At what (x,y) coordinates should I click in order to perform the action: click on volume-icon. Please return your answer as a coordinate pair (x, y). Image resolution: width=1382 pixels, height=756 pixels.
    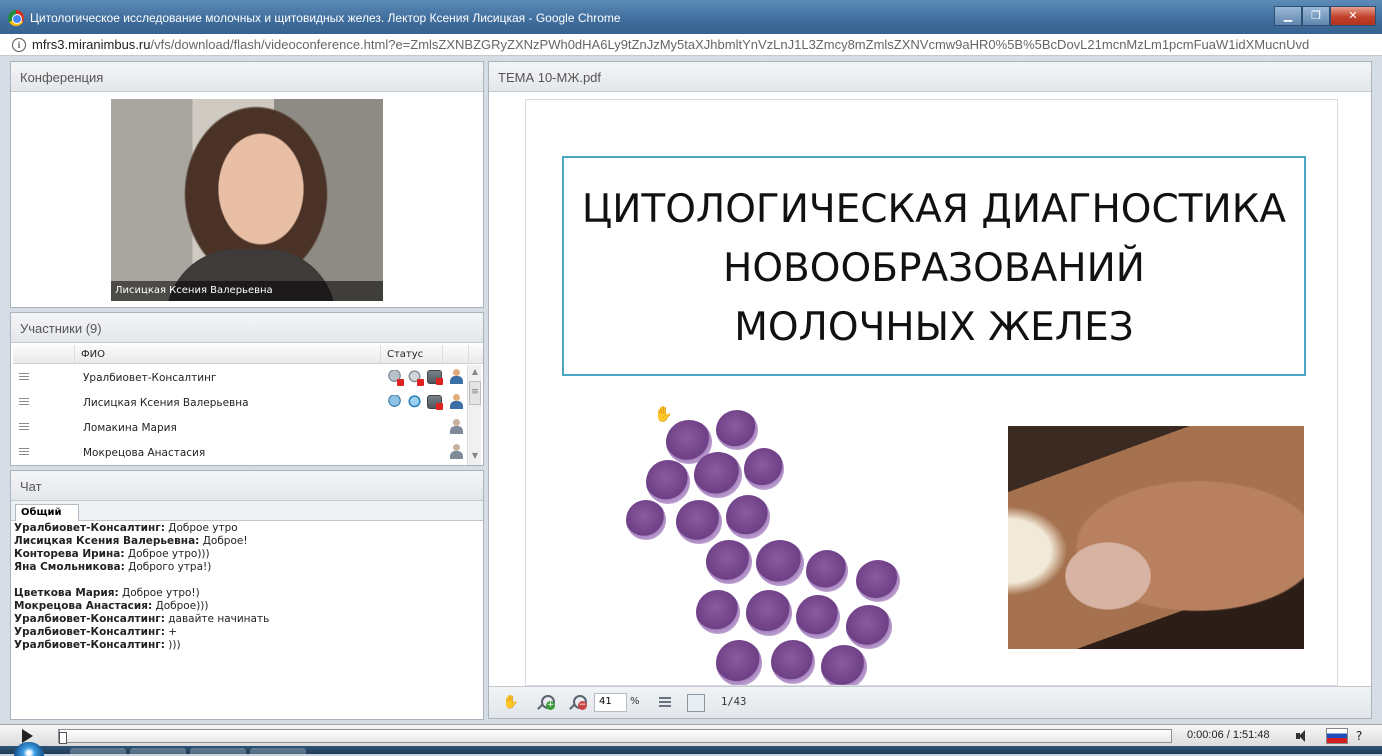
    Looking at the image, I should click on (1304, 736).